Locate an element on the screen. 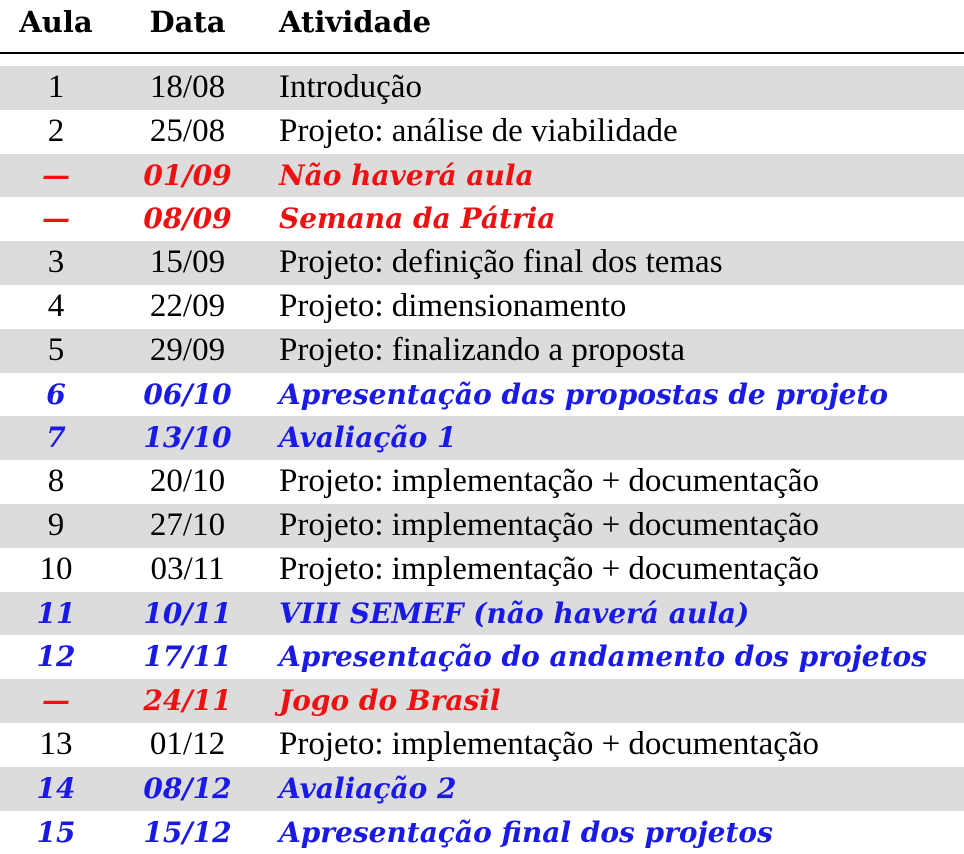 The height and width of the screenshot is (854, 964). cell-aula: 2 is located at coordinates (56, 130).